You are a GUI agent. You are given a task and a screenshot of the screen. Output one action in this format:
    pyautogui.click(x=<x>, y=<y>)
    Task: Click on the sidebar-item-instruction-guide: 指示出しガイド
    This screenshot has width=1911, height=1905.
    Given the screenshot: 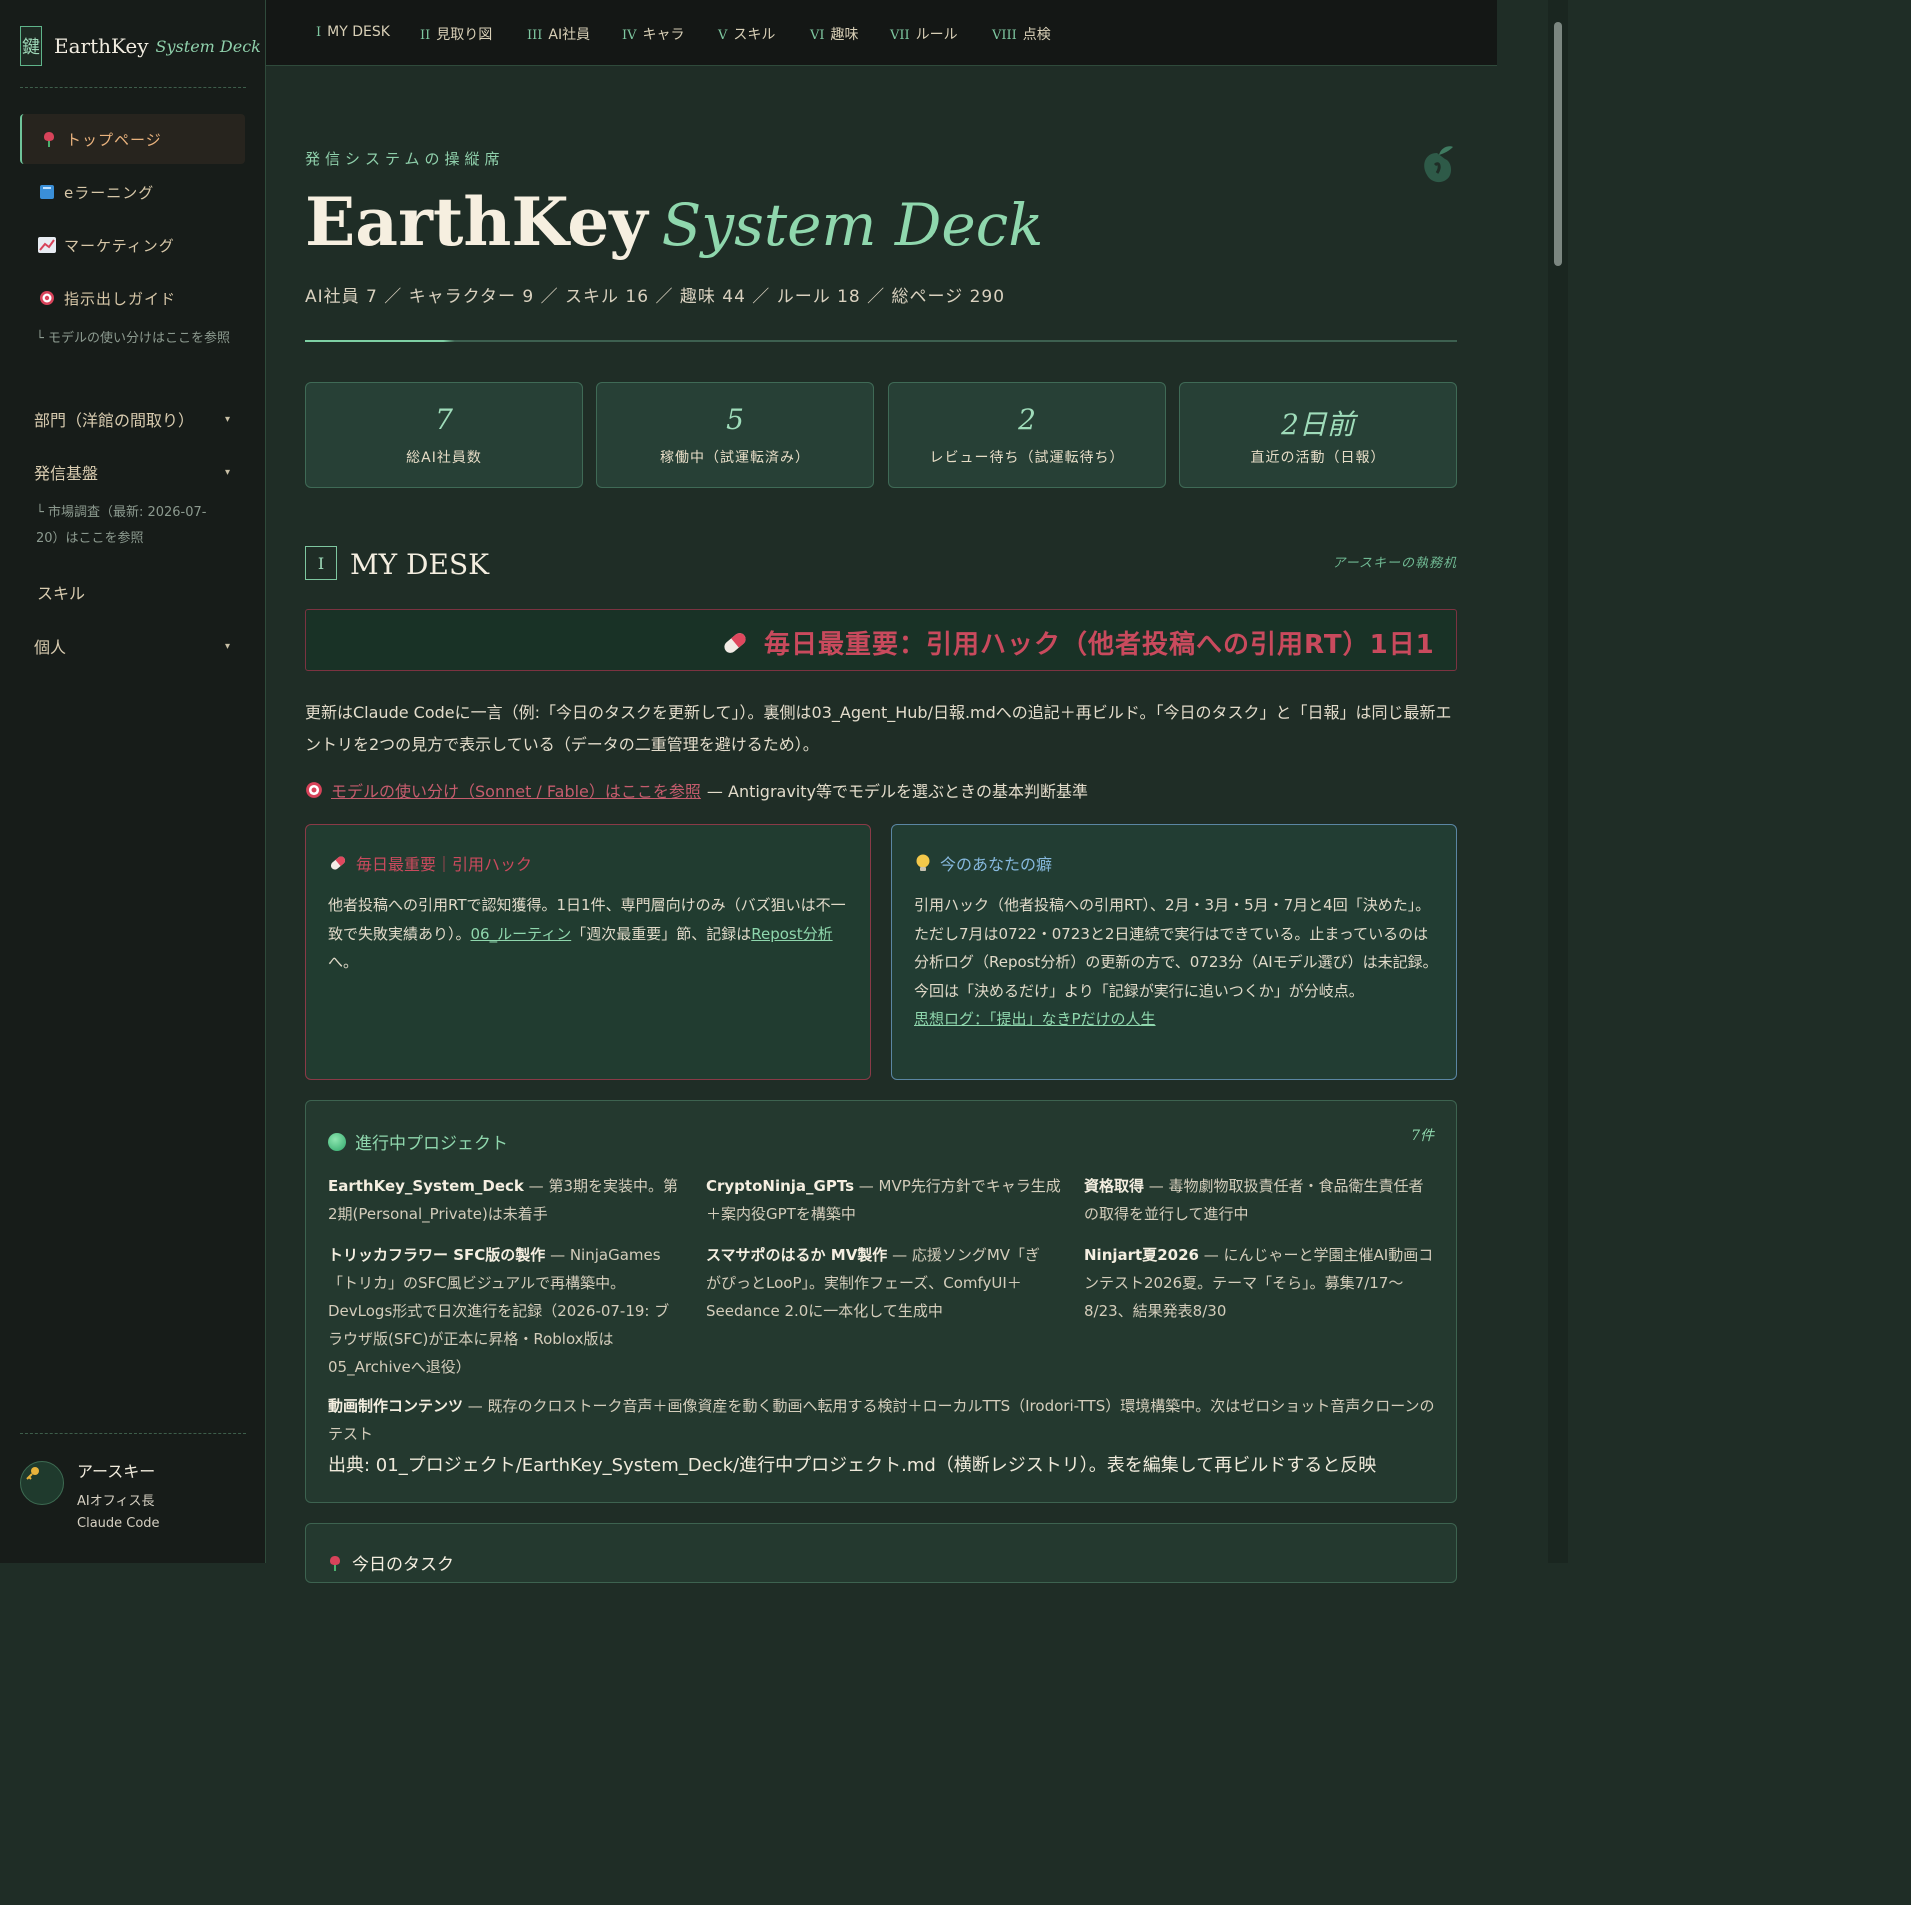 What is the action you would take?
    pyautogui.click(x=132, y=298)
    